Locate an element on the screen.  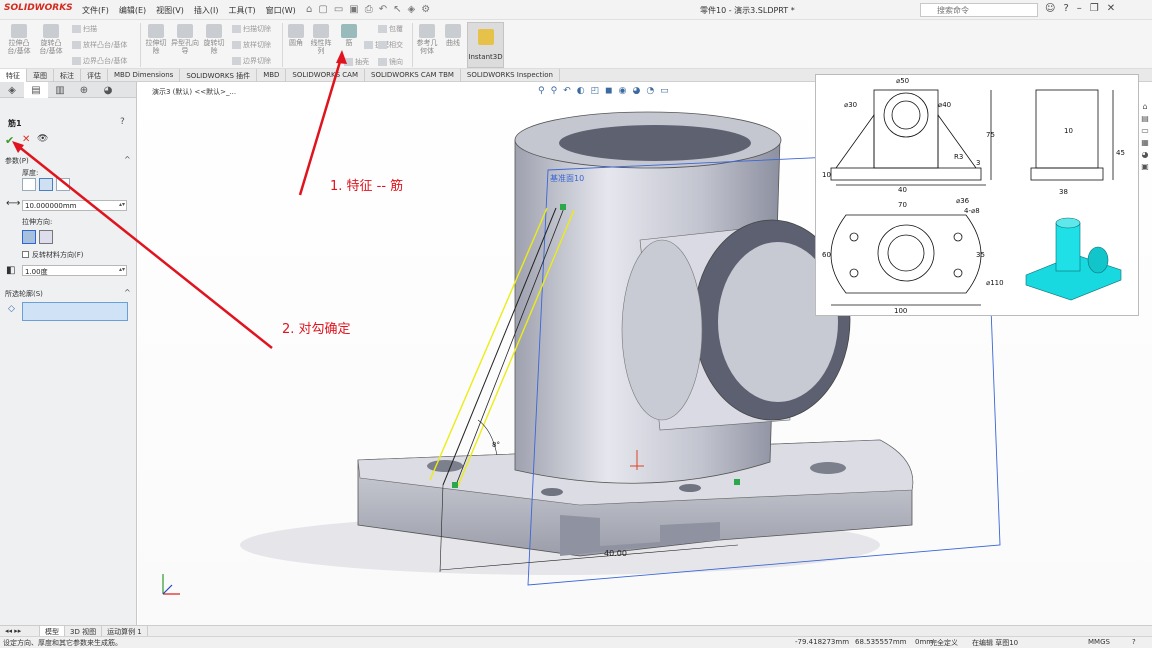
annotation-arrows is located at coordinates (179, 199).